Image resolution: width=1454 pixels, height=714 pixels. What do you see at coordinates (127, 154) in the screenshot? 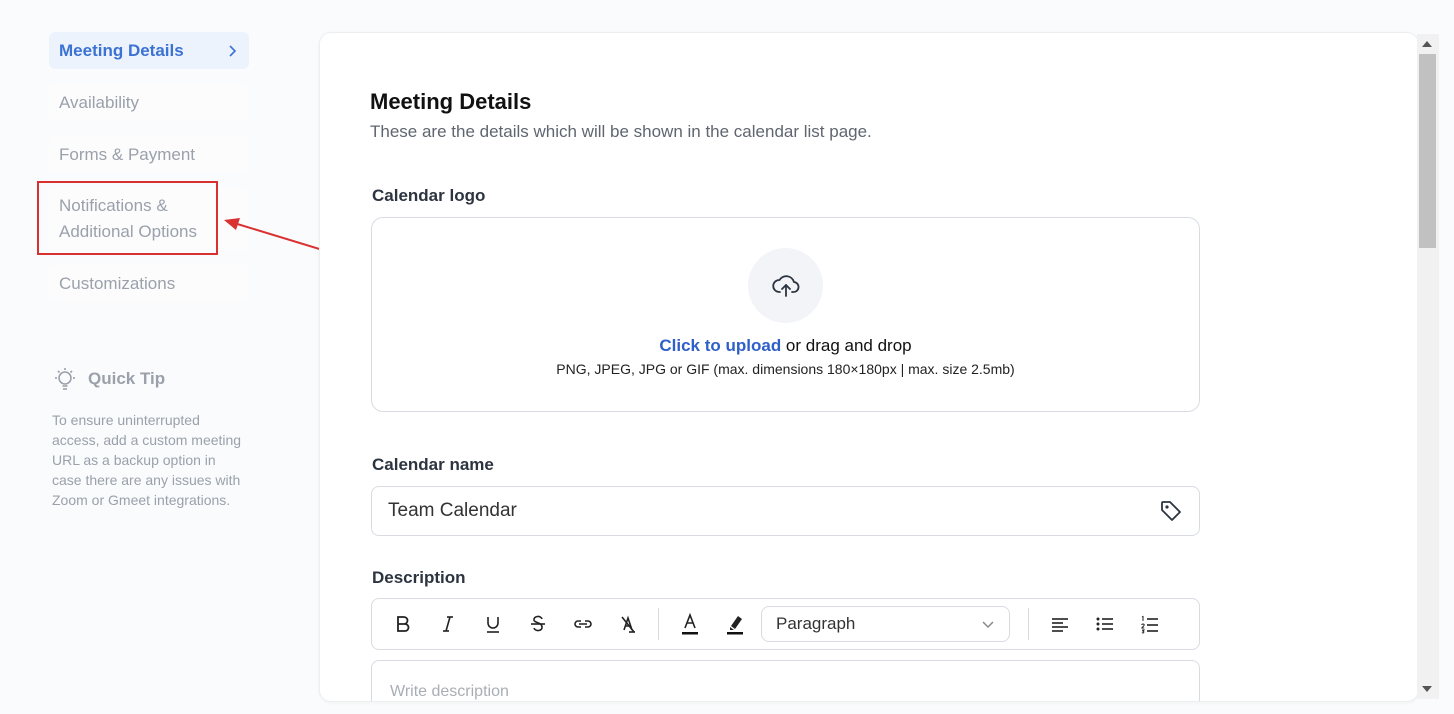
I see `sidebar-item-label: Forms & Payment` at bounding box center [127, 154].